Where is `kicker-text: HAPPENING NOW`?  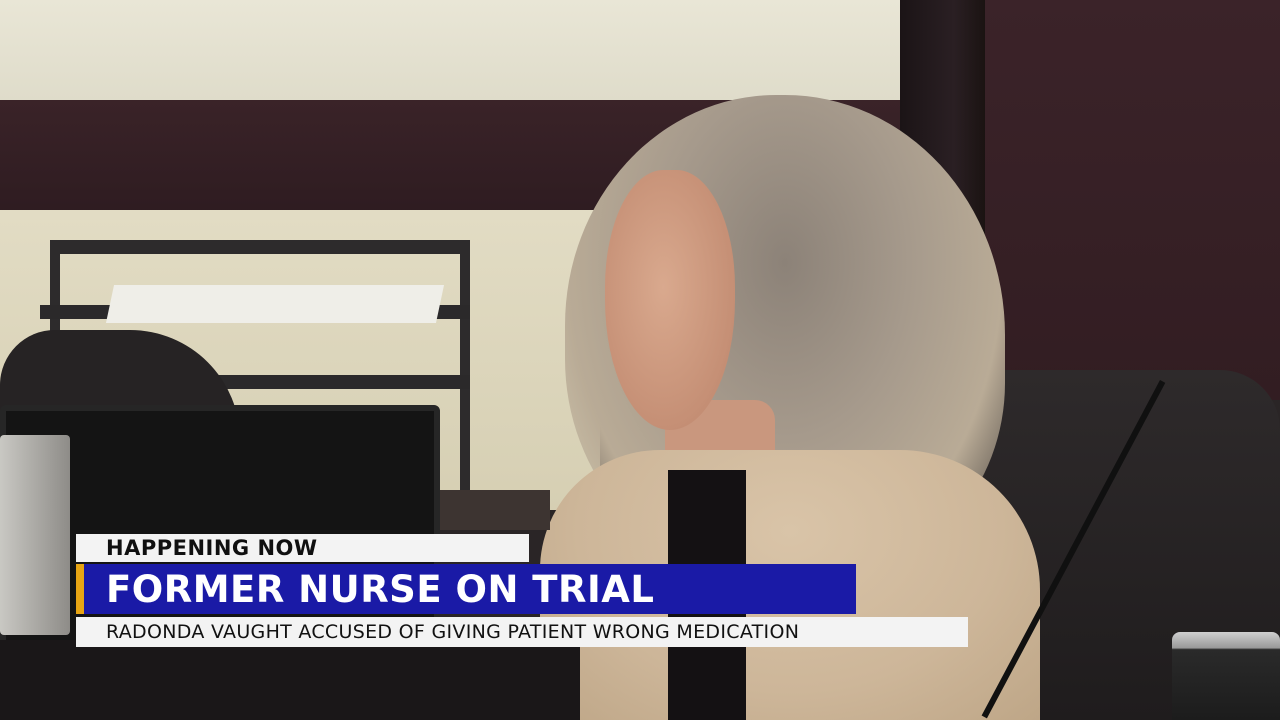
kicker-text: HAPPENING NOW is located at coordinates (212, 548).